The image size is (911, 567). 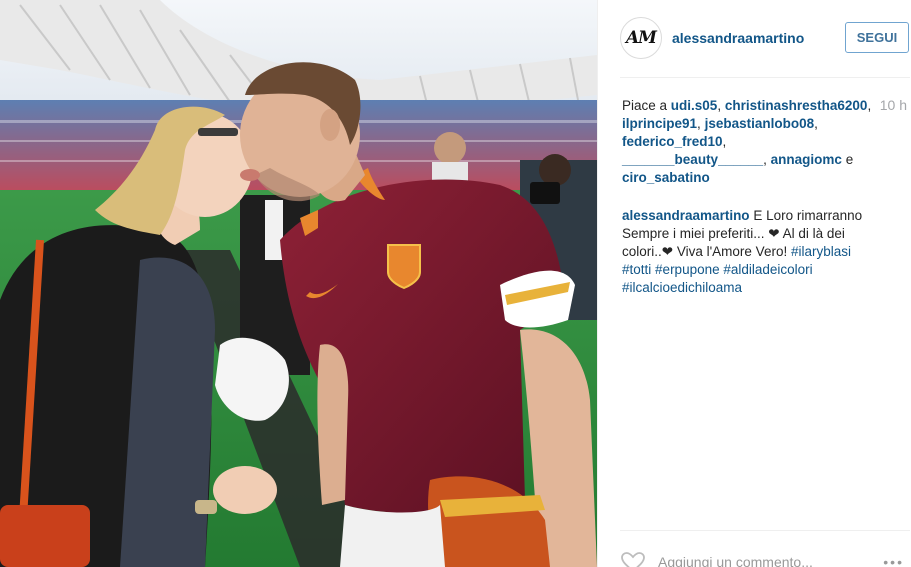 What do you see at coordinates (893, 560) in the screenshot?
I see `ellipsis-icon: •••` at bounding box center [893, 560].